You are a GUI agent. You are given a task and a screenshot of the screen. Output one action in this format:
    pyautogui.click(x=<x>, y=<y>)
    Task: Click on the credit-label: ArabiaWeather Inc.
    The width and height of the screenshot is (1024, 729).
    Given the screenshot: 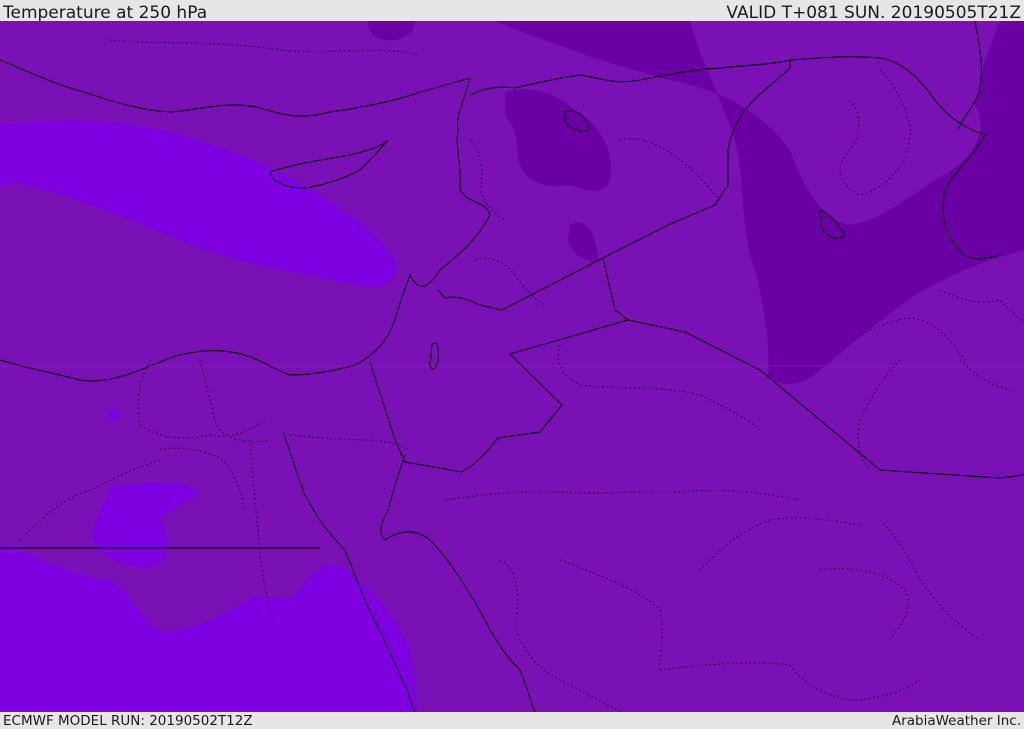 What is the action you would take?
    pyautogui.click(x=956, y=721)
    